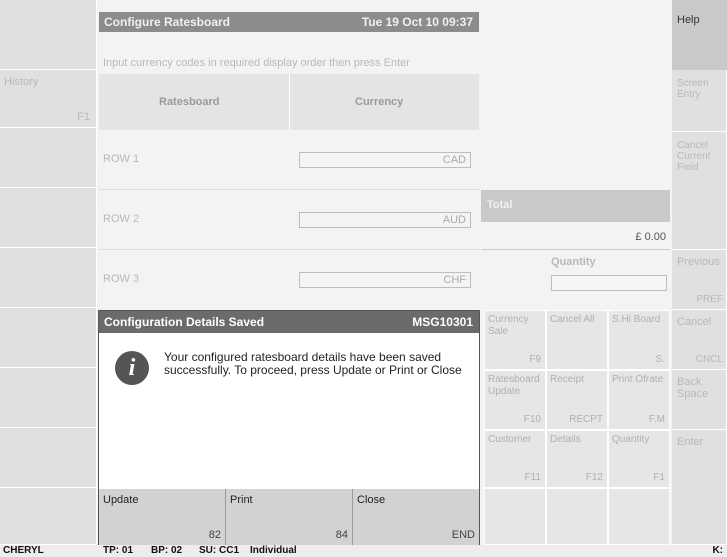 Image resolution: width=727 pixels, height=557 pixels. Describe the element at coordinates (699, 340) in the screenshot. I see `cancel-key: Cancel CNCL` at that location.